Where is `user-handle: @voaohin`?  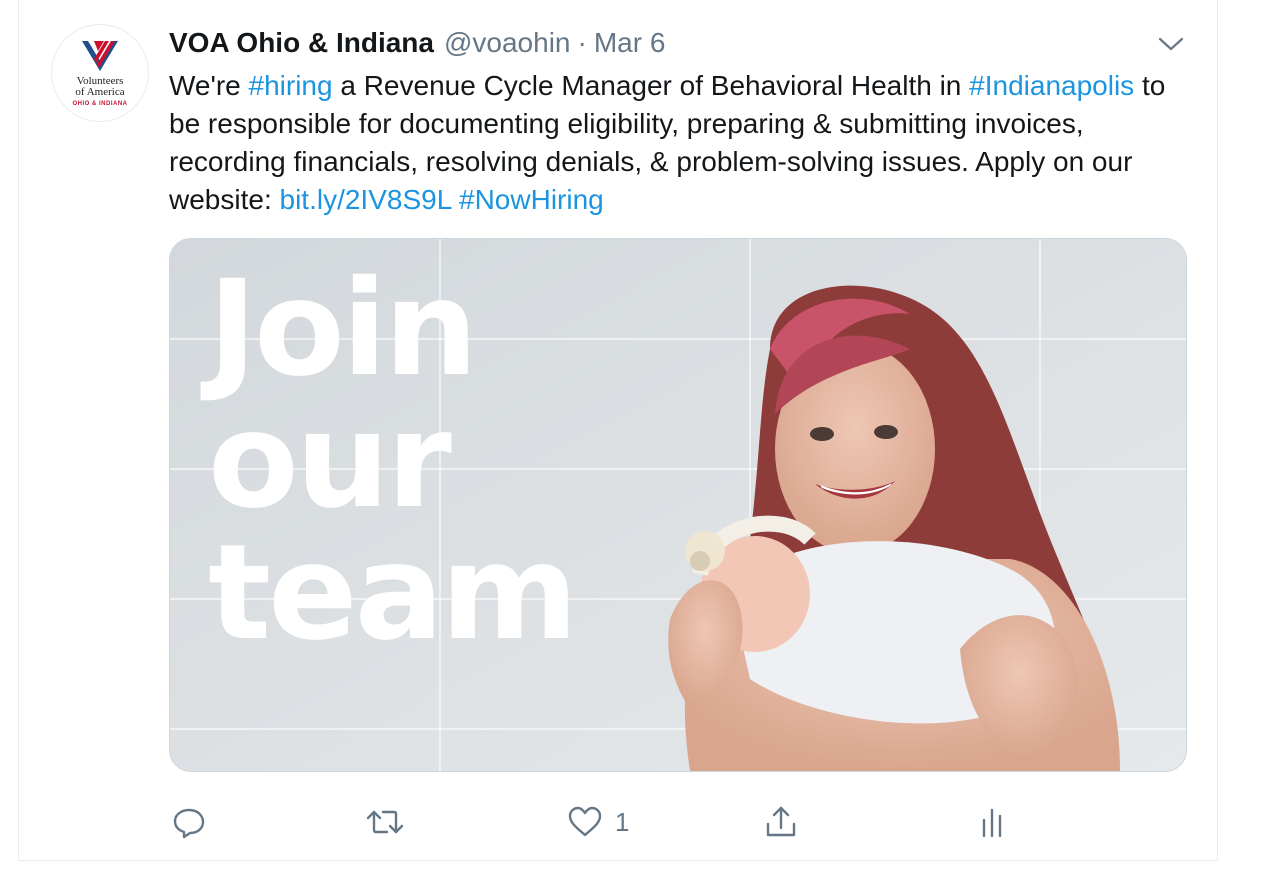 user-handle: @voaohin is located at coordinates (507, 43).